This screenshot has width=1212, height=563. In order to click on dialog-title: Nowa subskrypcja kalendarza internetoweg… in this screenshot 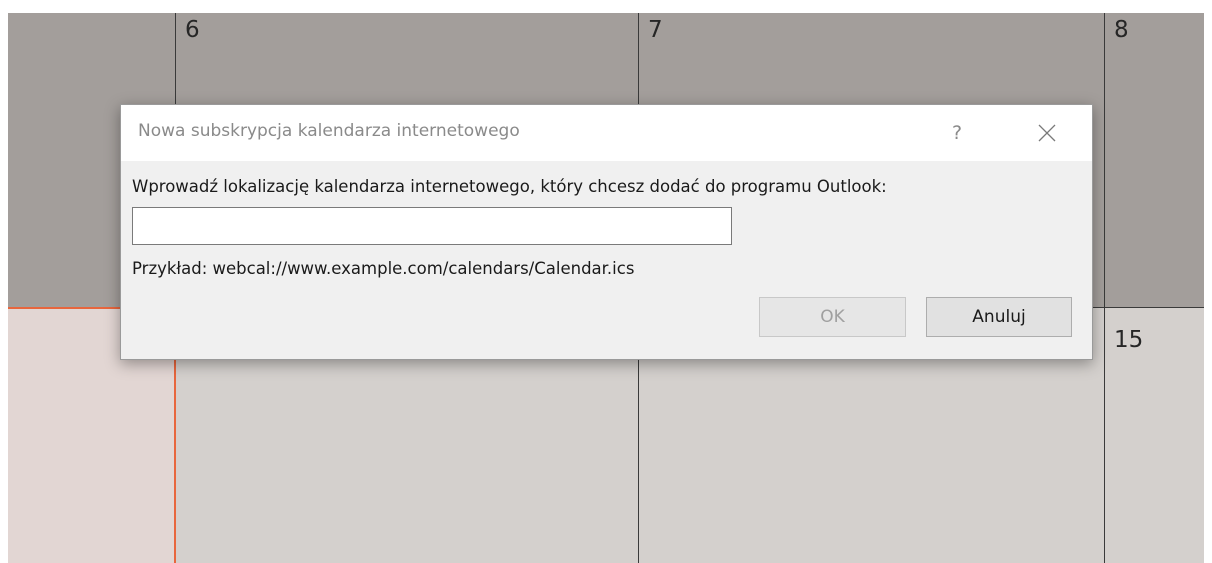, I will do `click(329, 131)`.